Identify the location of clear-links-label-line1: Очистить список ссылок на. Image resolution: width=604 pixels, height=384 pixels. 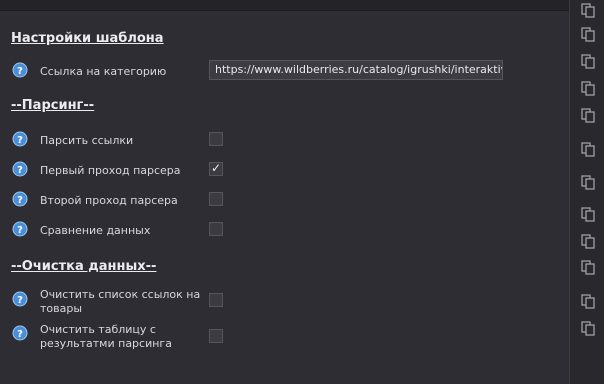
(120, 294).